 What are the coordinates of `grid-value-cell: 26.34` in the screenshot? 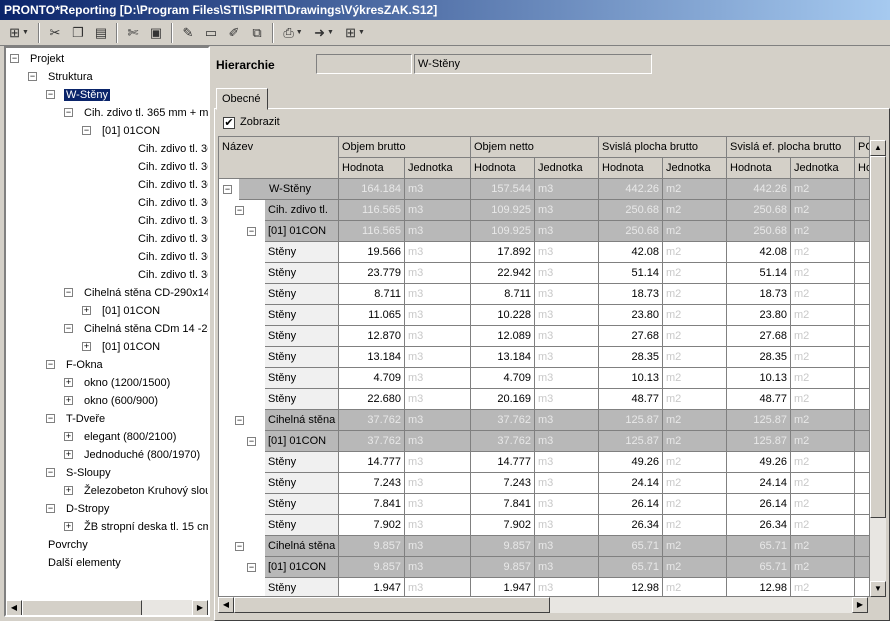 It's located at (759, 525).